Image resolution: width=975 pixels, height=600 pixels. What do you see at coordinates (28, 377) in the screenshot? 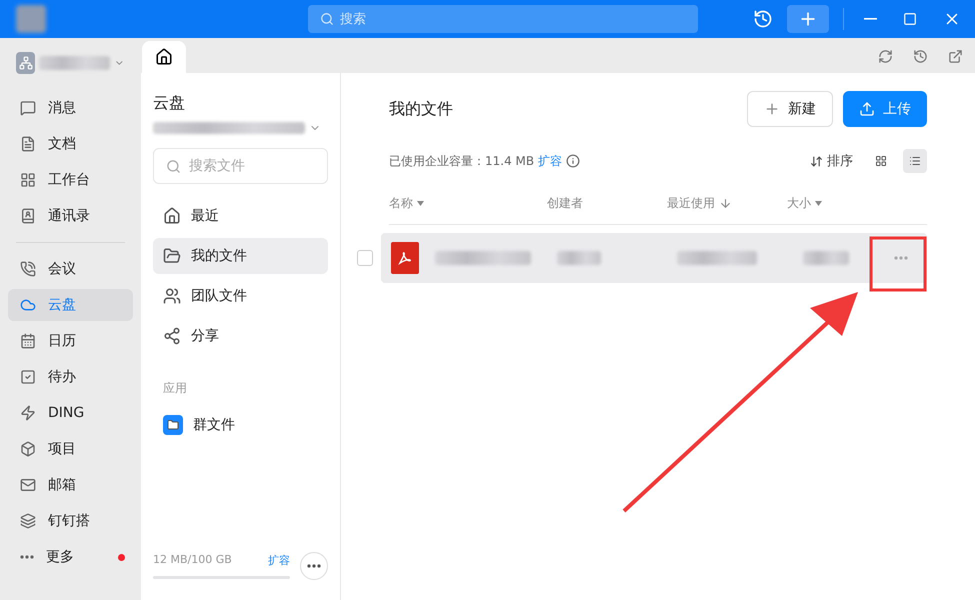
I see `checkbox-icon` at bounding box center [28, 377].